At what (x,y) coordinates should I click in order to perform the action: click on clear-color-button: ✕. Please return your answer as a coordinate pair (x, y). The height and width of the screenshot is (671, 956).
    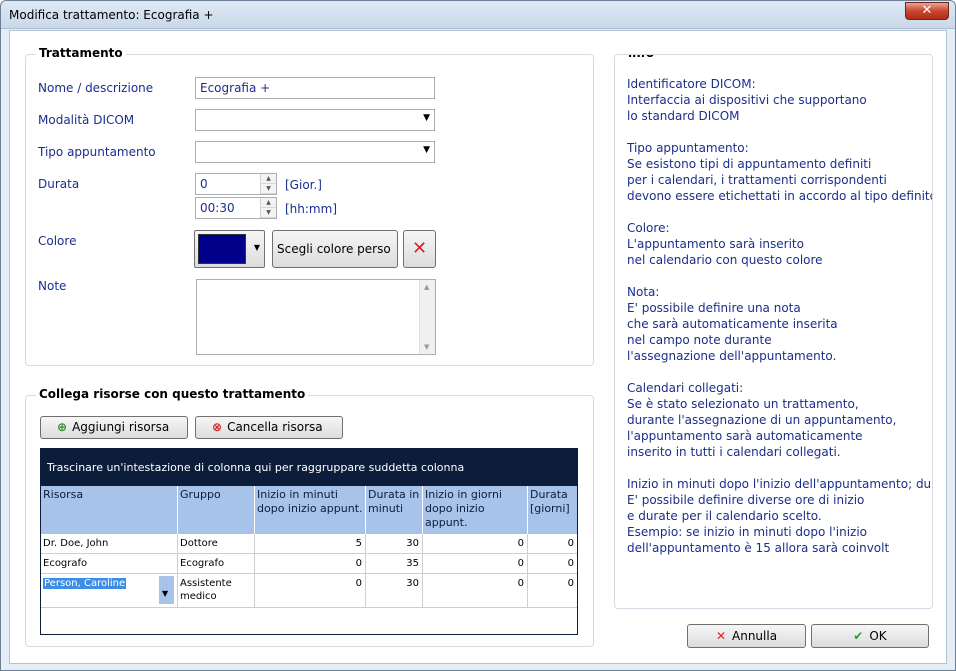
    Looking at the image, I should click on (419, 249).